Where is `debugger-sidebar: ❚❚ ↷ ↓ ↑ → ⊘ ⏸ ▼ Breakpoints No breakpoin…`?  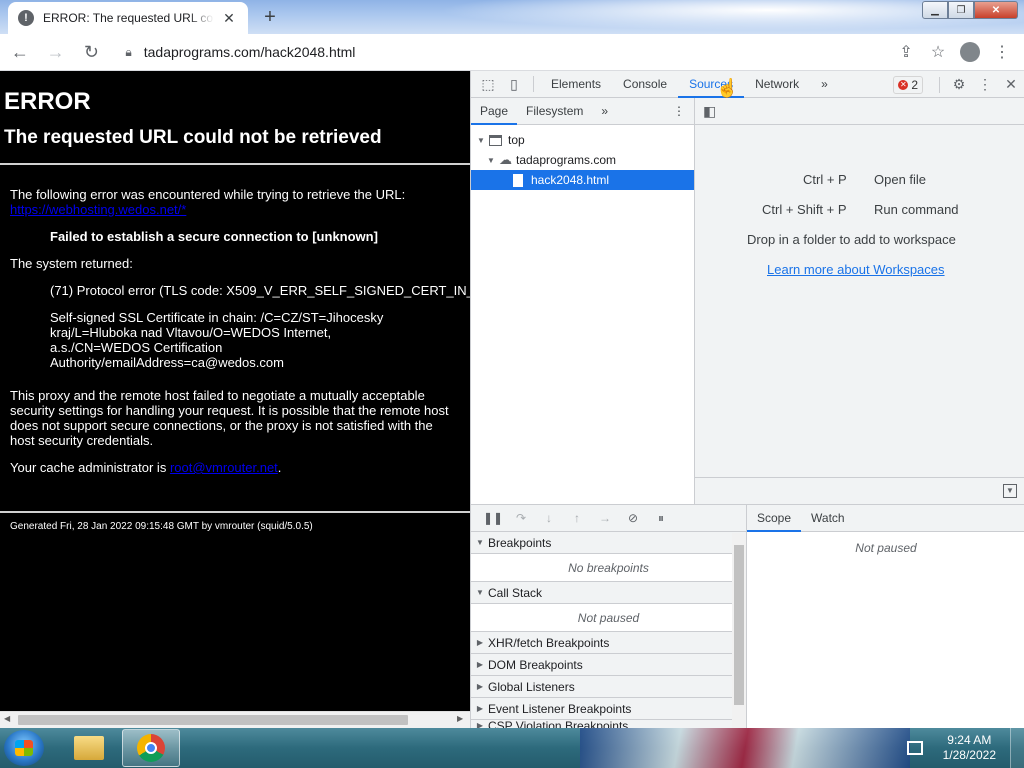 debugger-sidebar: ❚❚ ↷ ↓ ↑ → ⊘ ⏸ ▼ Breakpoints No breakpoin… is located at coordinates (609, 618).